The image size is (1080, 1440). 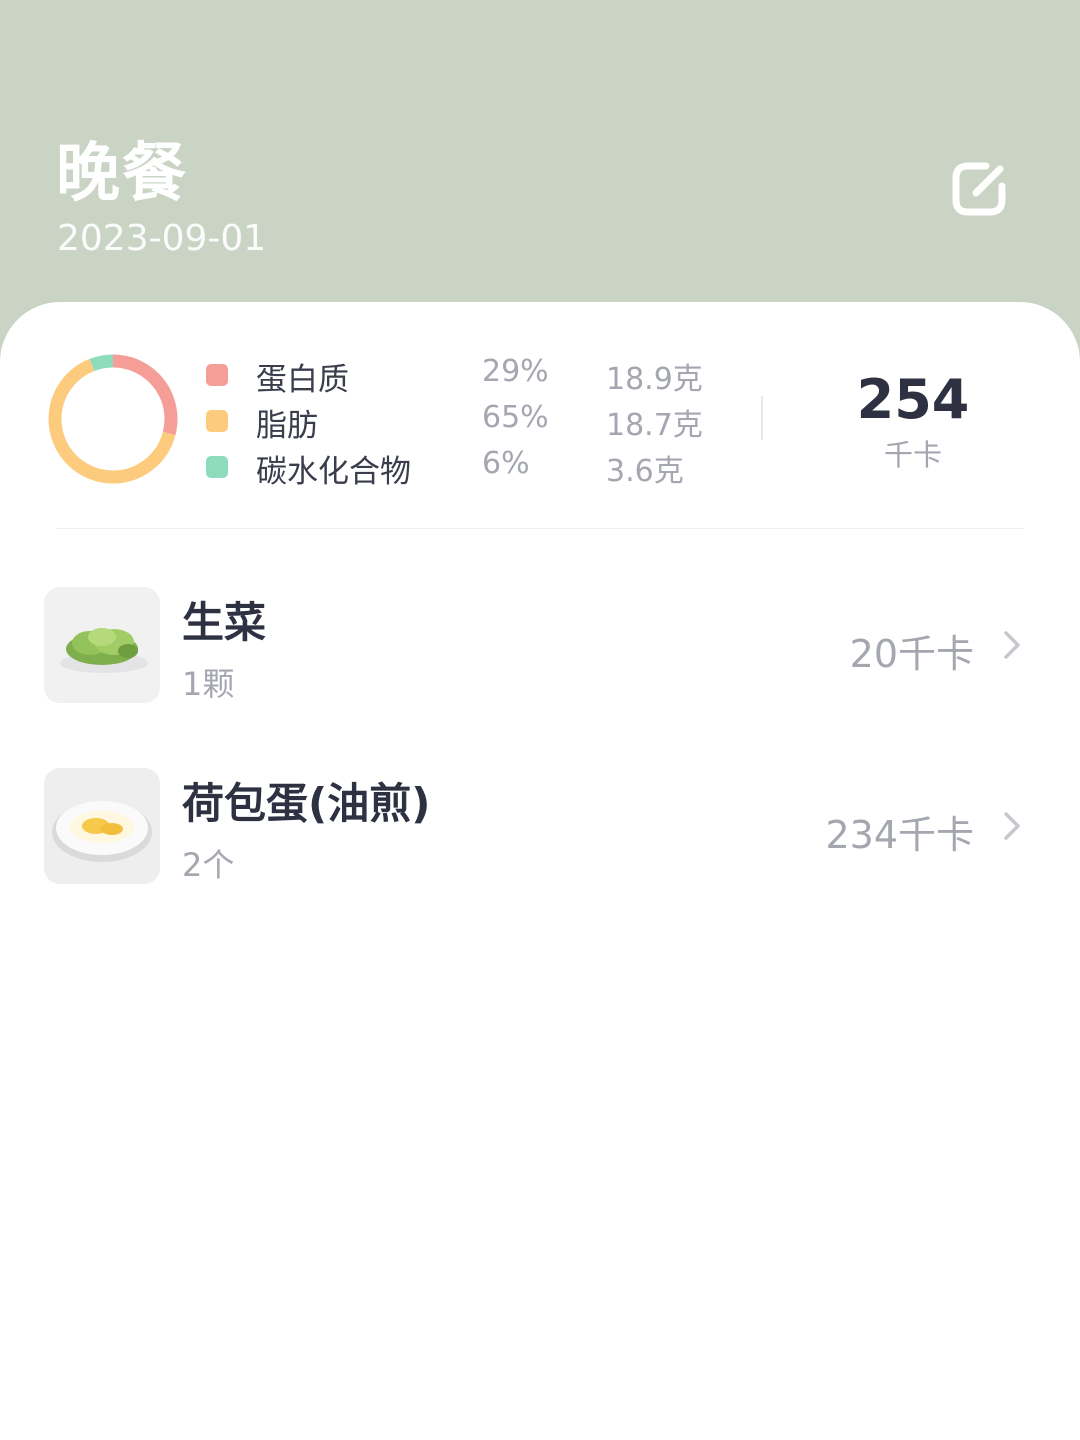 I want to click on food-name: 生菜, so click(x=224, y=622).